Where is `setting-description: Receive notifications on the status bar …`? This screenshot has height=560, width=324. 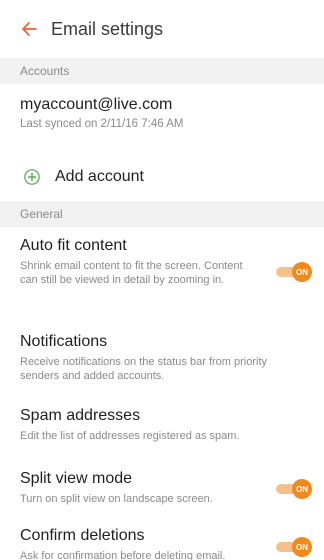 setting-description: Receive notifications on the status bar … is located at coordinates (144, 369).